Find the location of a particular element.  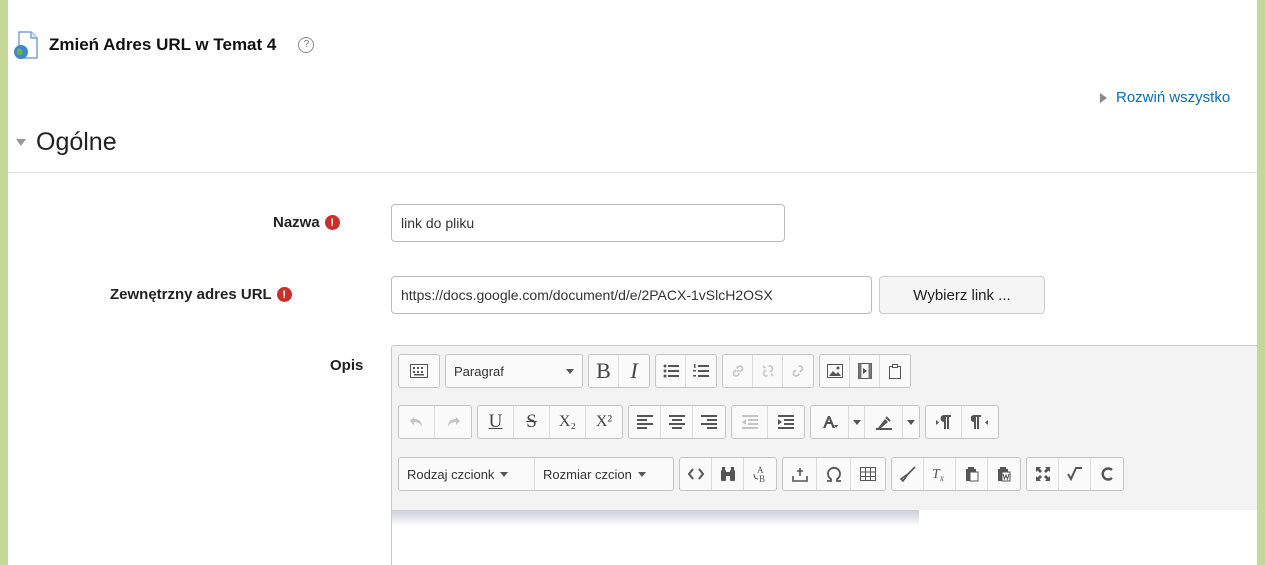

toolbar-group-search: AB is located at coordinates (728, 474).